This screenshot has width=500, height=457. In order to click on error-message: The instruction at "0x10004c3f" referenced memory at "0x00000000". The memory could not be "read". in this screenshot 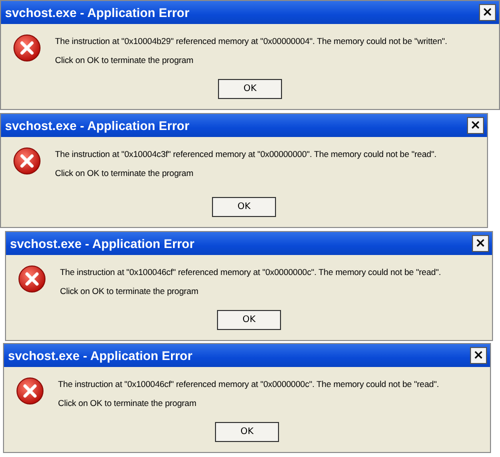, I will do `click(245, 154)`.